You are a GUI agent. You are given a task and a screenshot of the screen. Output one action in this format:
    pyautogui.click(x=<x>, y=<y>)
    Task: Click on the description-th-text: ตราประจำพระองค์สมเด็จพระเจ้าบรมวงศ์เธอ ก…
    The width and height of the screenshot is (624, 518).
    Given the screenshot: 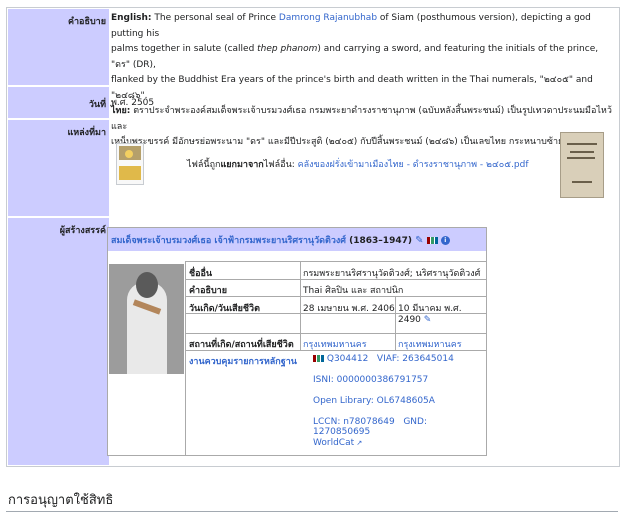 What is the action you would take?
    pyautogui.click(x=361, y=119)
    